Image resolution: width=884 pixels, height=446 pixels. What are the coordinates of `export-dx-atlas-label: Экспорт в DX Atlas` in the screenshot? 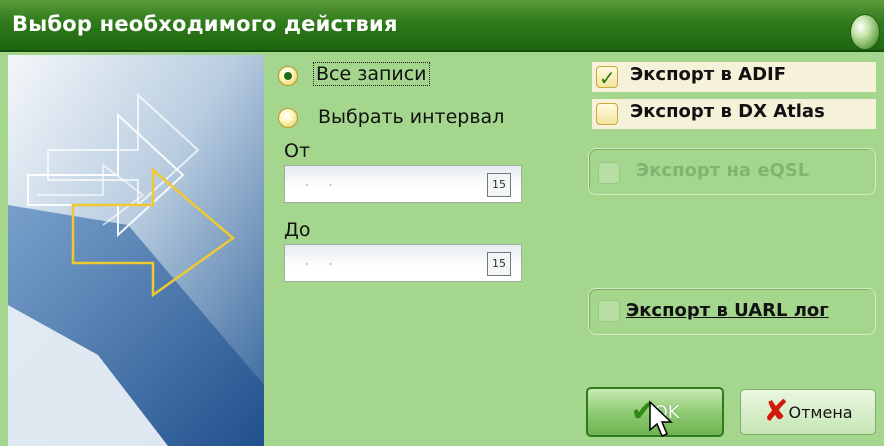 It's located at (727, 111).